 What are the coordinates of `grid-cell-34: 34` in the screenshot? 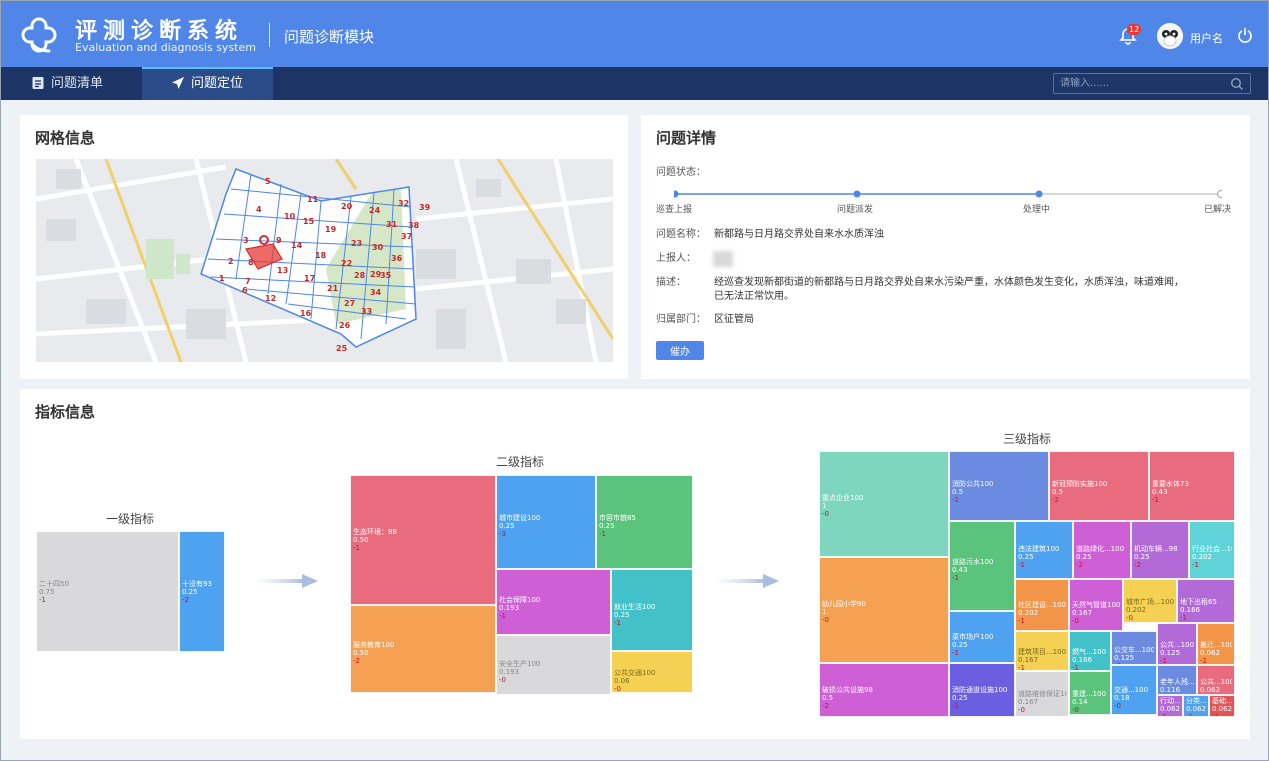 It's located at (375, 292).